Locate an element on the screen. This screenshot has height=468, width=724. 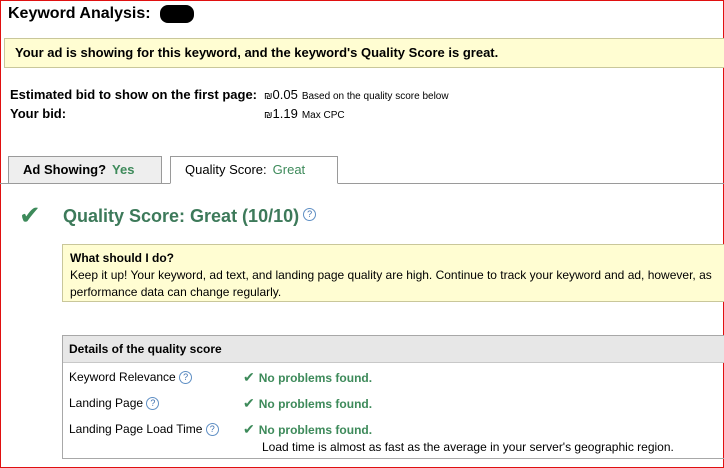
your-bid-label: Your bid: is located at coordinates (38, 113).